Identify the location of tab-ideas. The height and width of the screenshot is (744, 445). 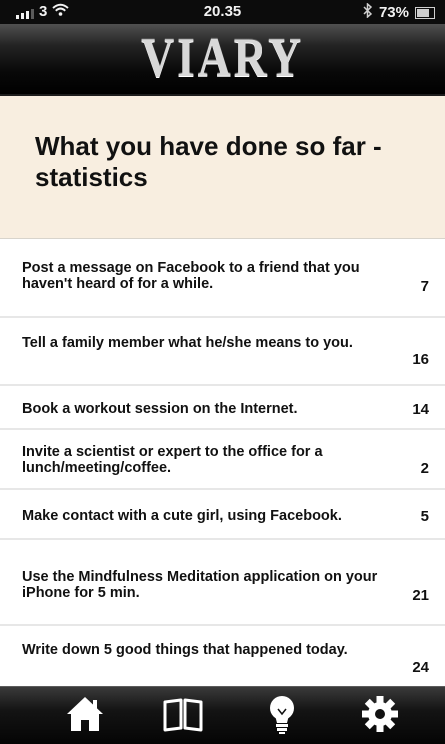
(282, 716).